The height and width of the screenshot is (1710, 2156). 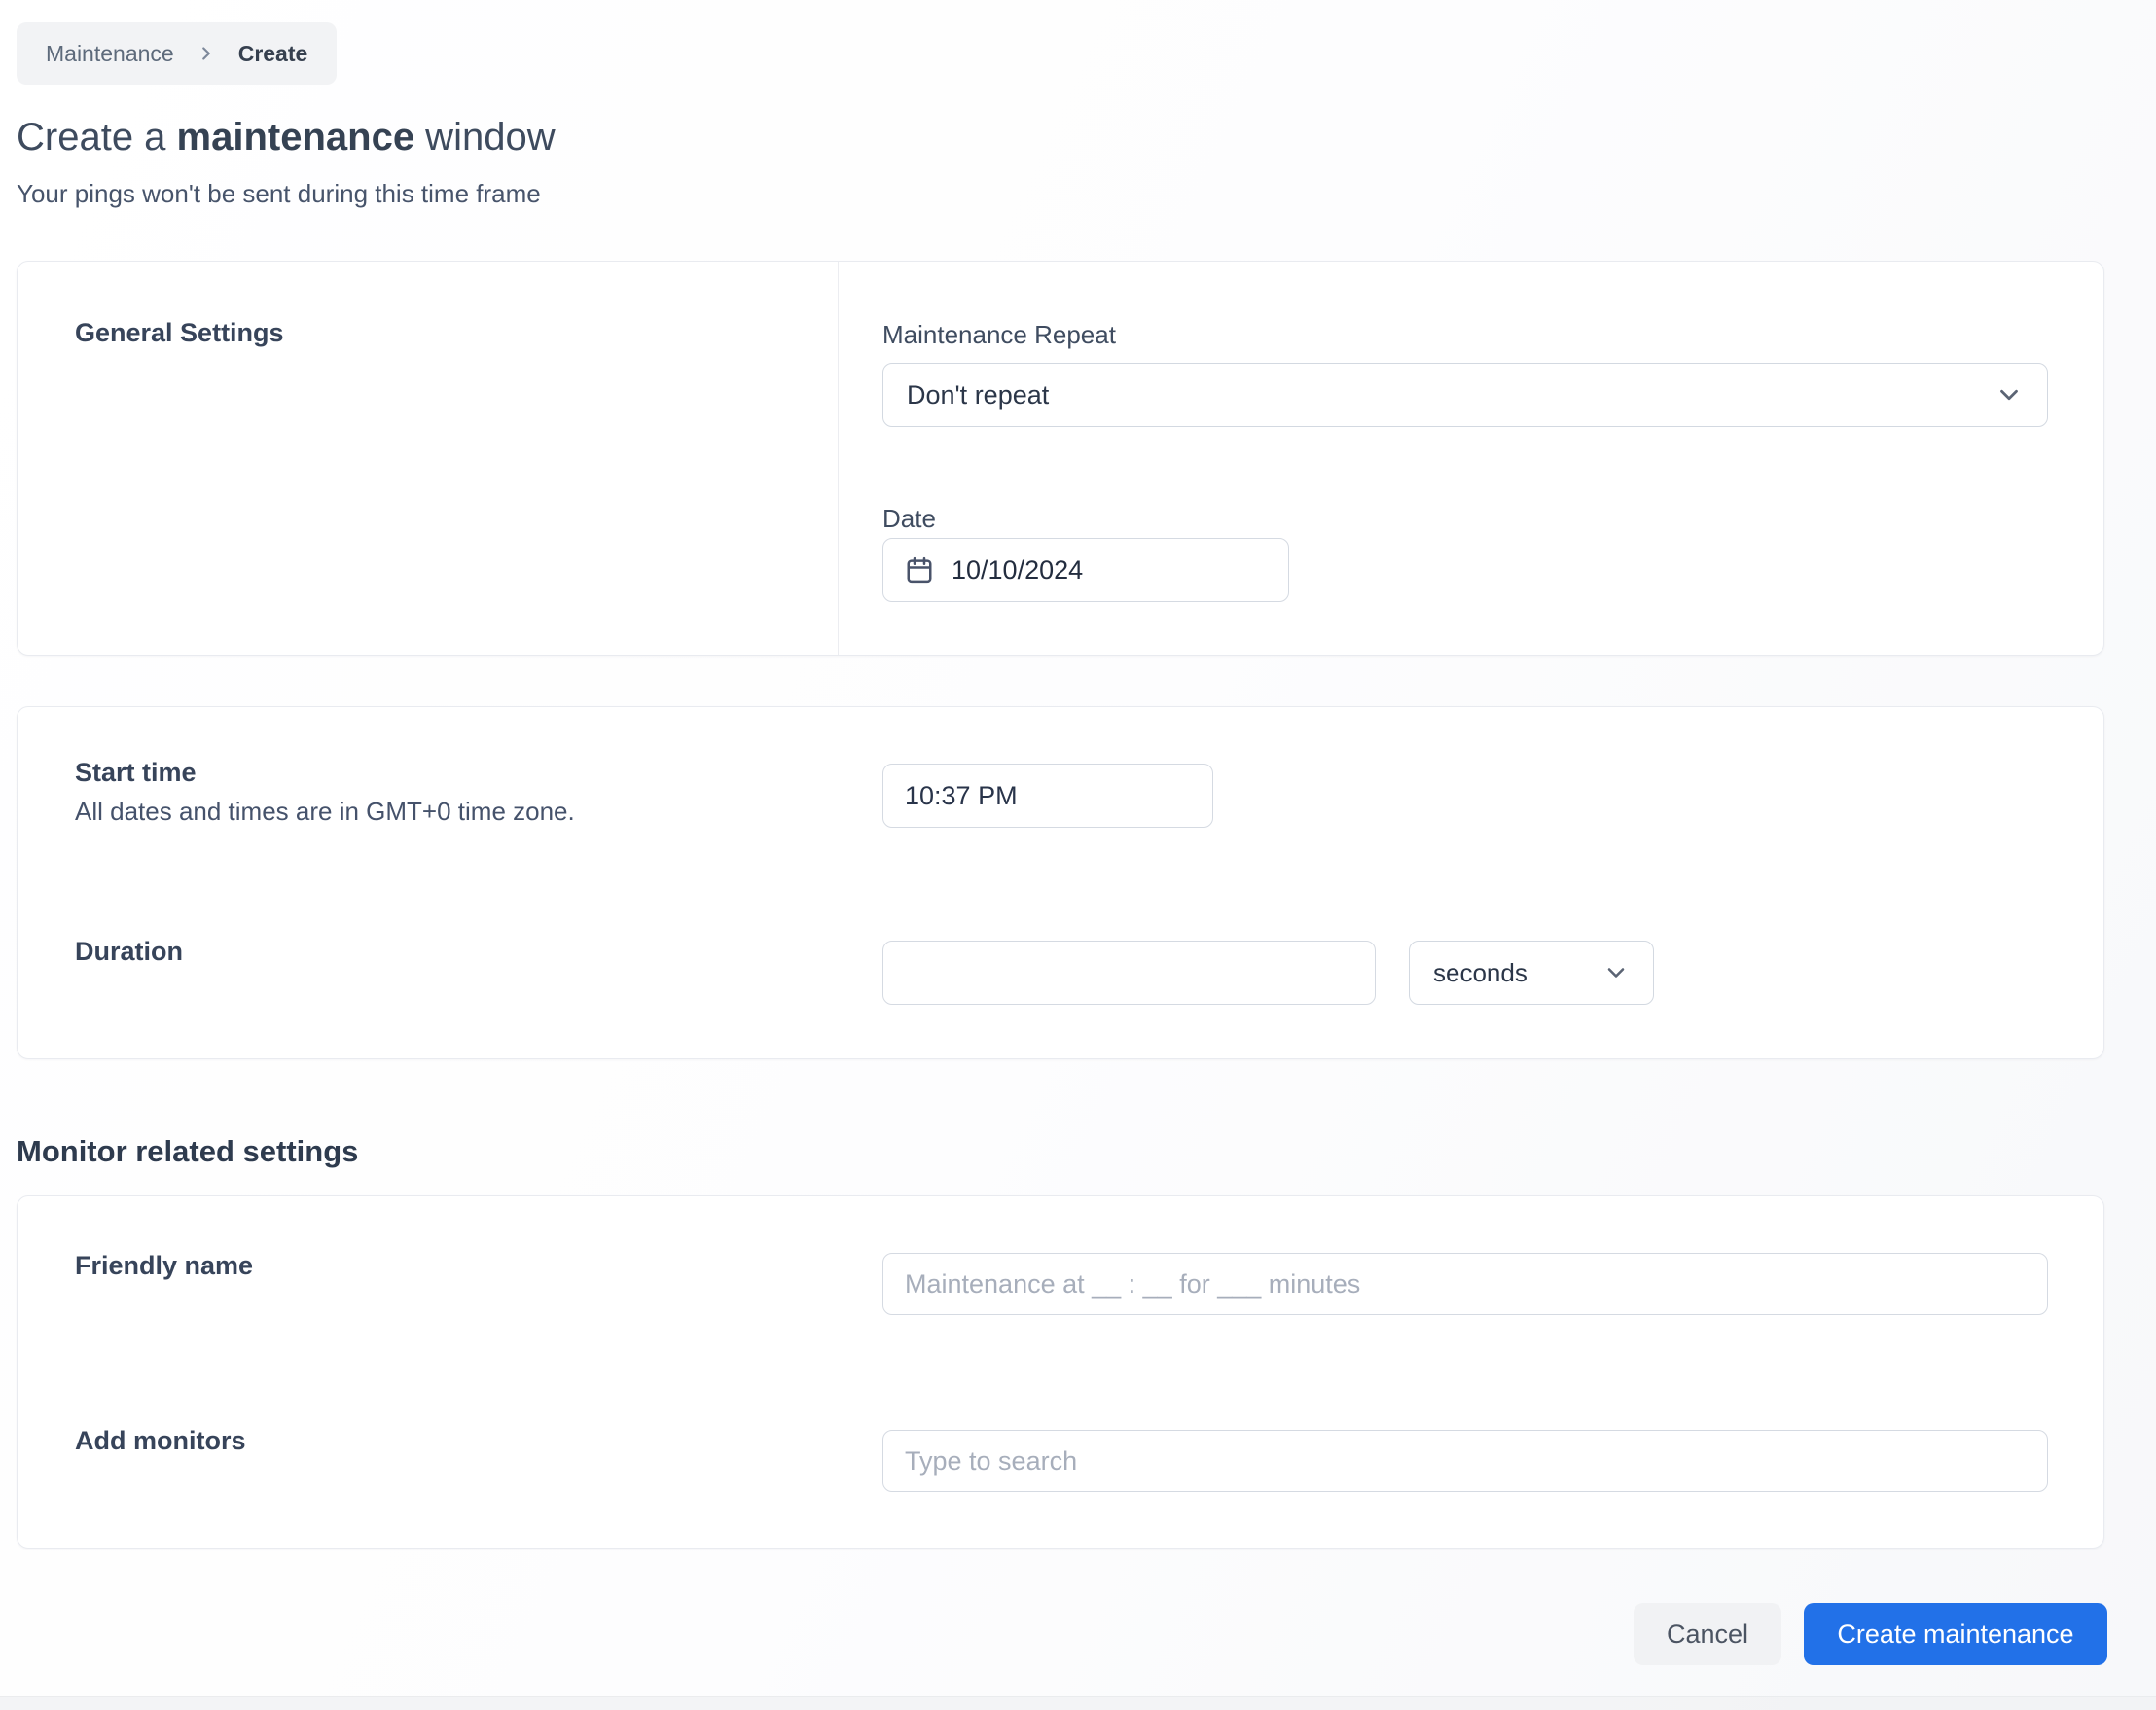 I want to click on monitor-settings-heading: Monitor related settings, so click(x=188, y=1151).